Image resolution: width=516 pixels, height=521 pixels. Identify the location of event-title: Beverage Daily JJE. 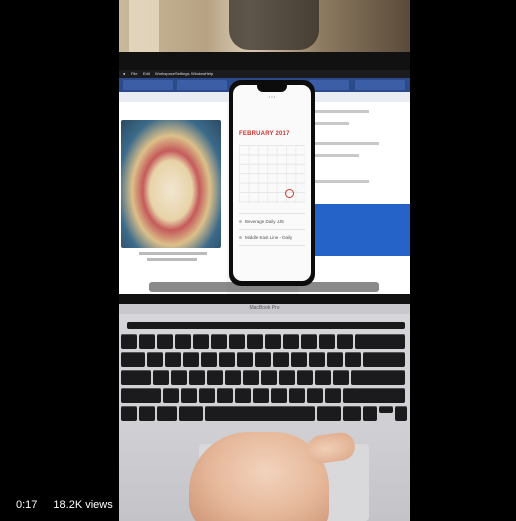
(265, 221).